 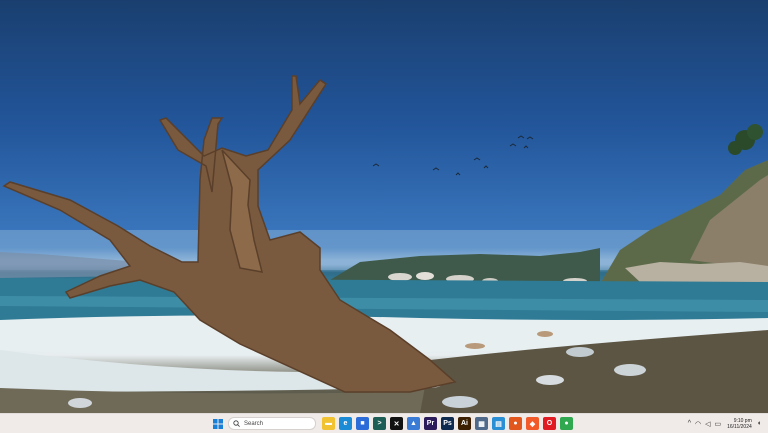 I want to click on taskbar-app-photos: ▲, so click(x=413, y=423).